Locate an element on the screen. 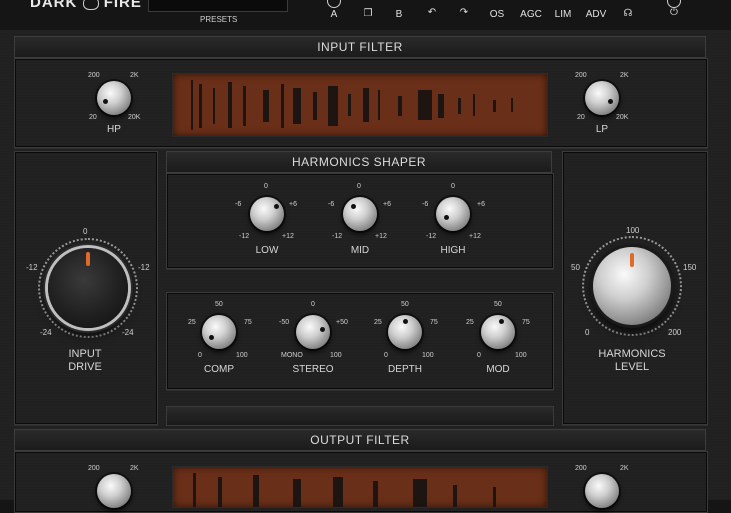 This screenshot has height=513, width=731. stereo-tick-left: -50 is located at coordinates (284, 322).